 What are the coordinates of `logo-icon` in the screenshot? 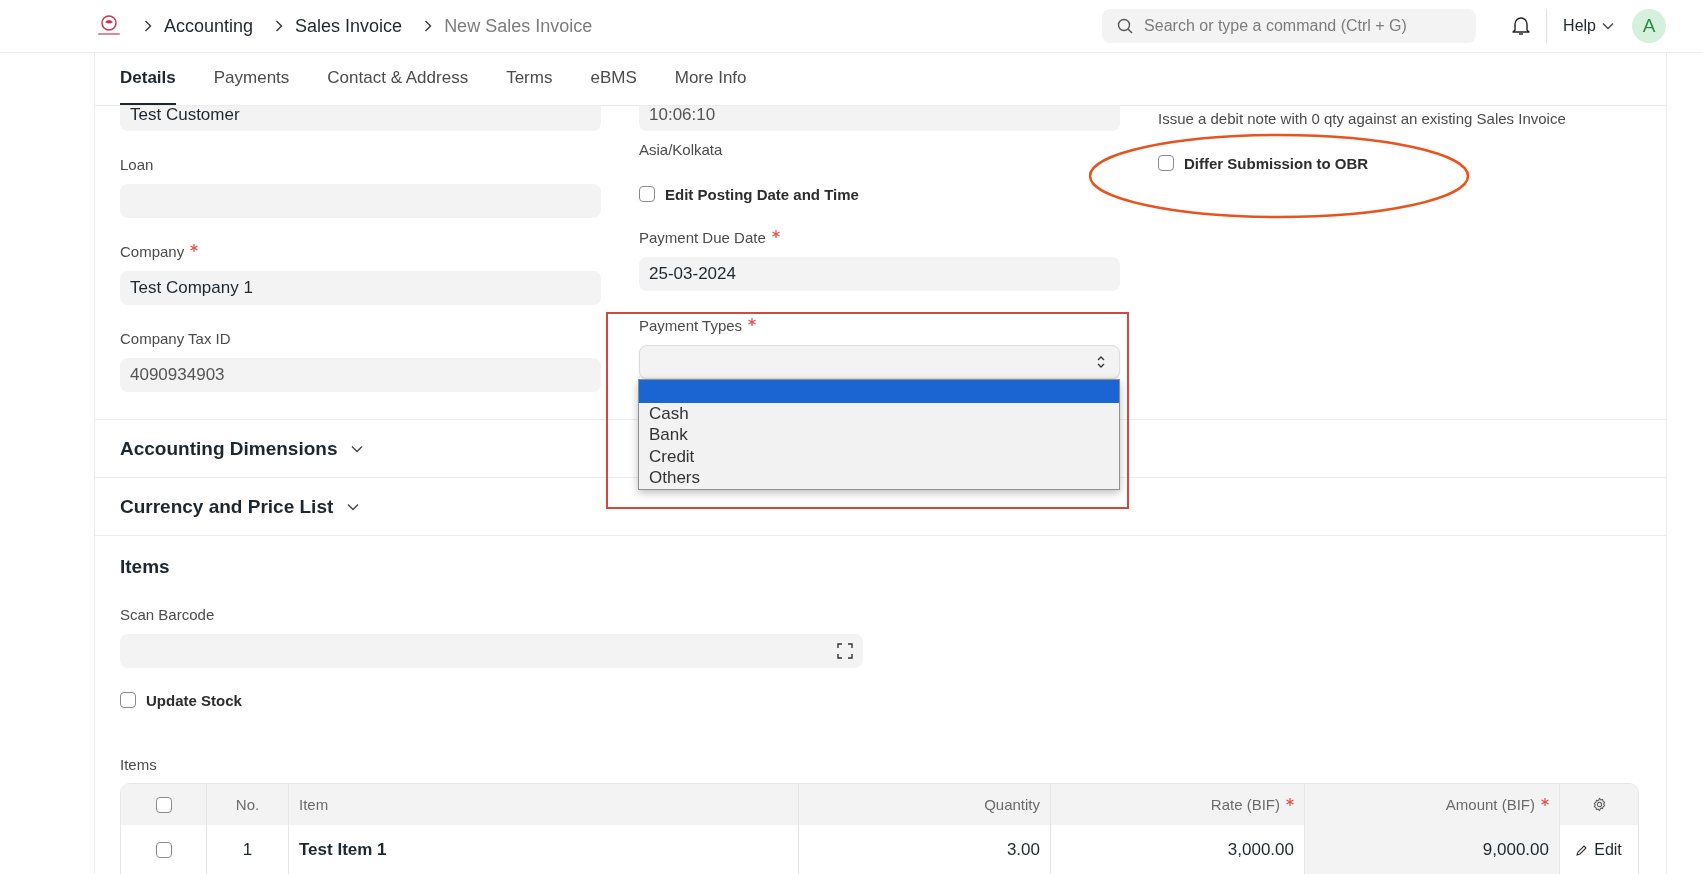 It's located at (109, 26).